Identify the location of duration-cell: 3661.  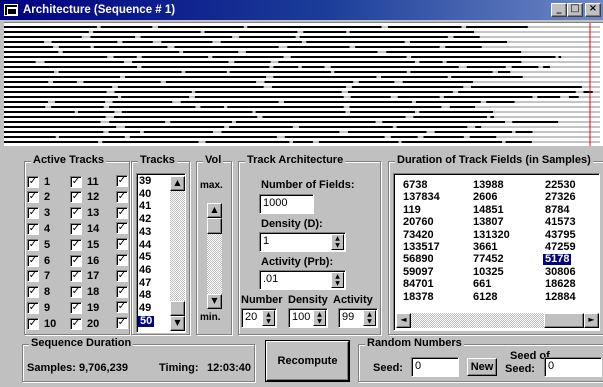
(485, 247).